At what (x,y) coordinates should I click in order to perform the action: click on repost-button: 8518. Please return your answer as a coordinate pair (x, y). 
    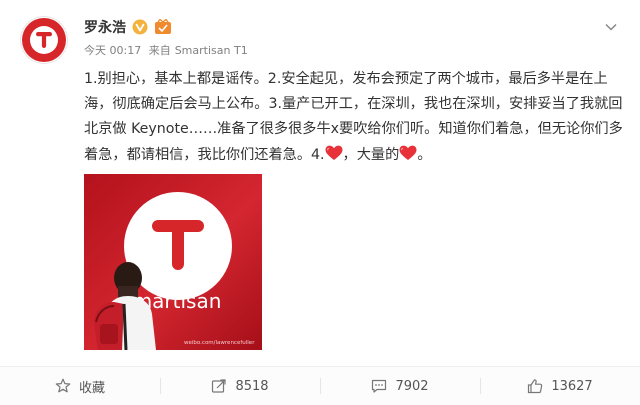
    Looking at the image, I should click on (240, 386).